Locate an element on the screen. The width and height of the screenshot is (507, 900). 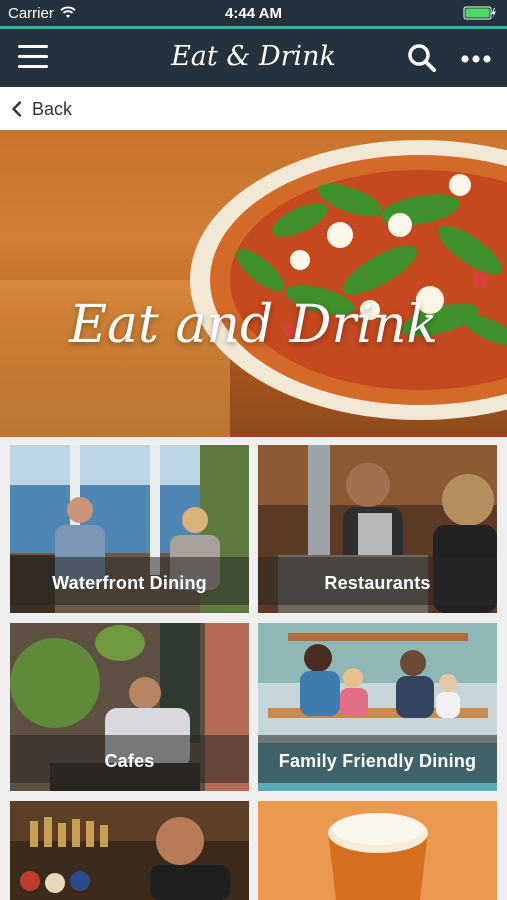
tile-label: Family Friendly Dining is located at coordinates (377, 761).